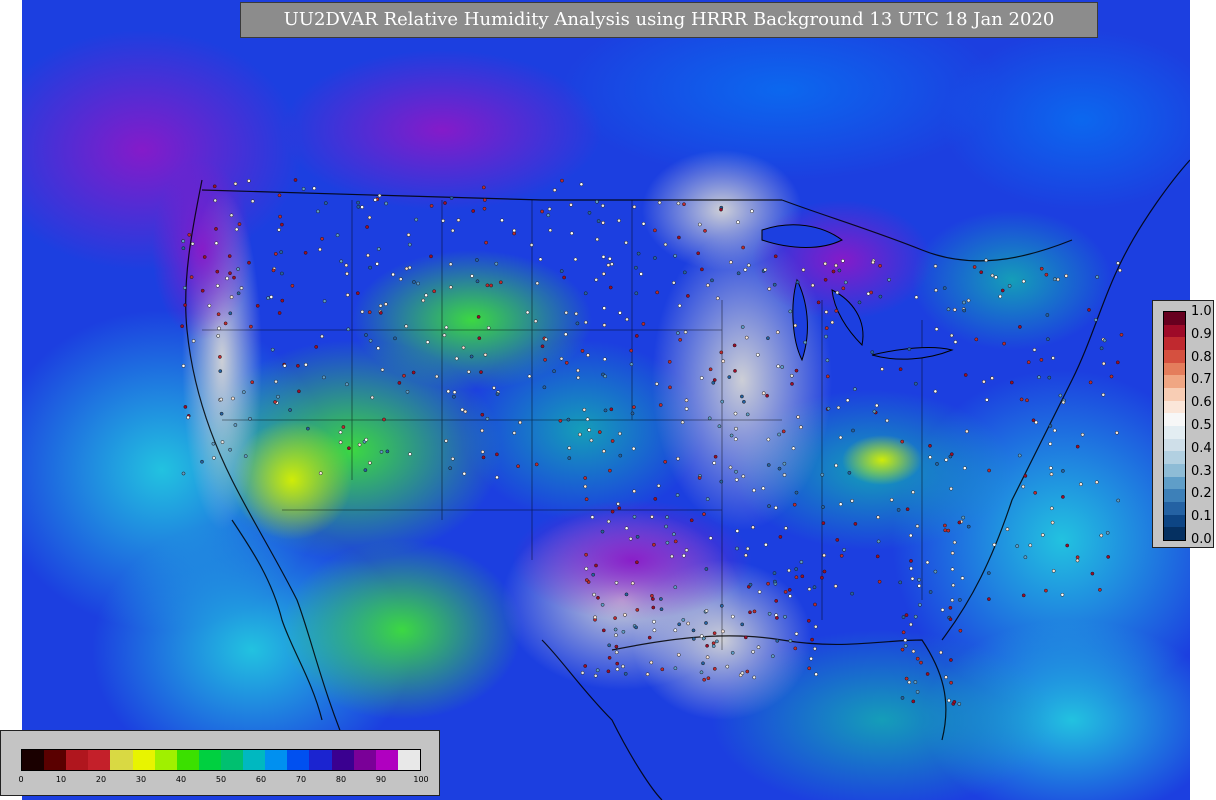 Image resolution: width=1216 pixels, height=800 pixels. I want to click on observation-colorbar-tick: 0.5, so click(1201, 425).